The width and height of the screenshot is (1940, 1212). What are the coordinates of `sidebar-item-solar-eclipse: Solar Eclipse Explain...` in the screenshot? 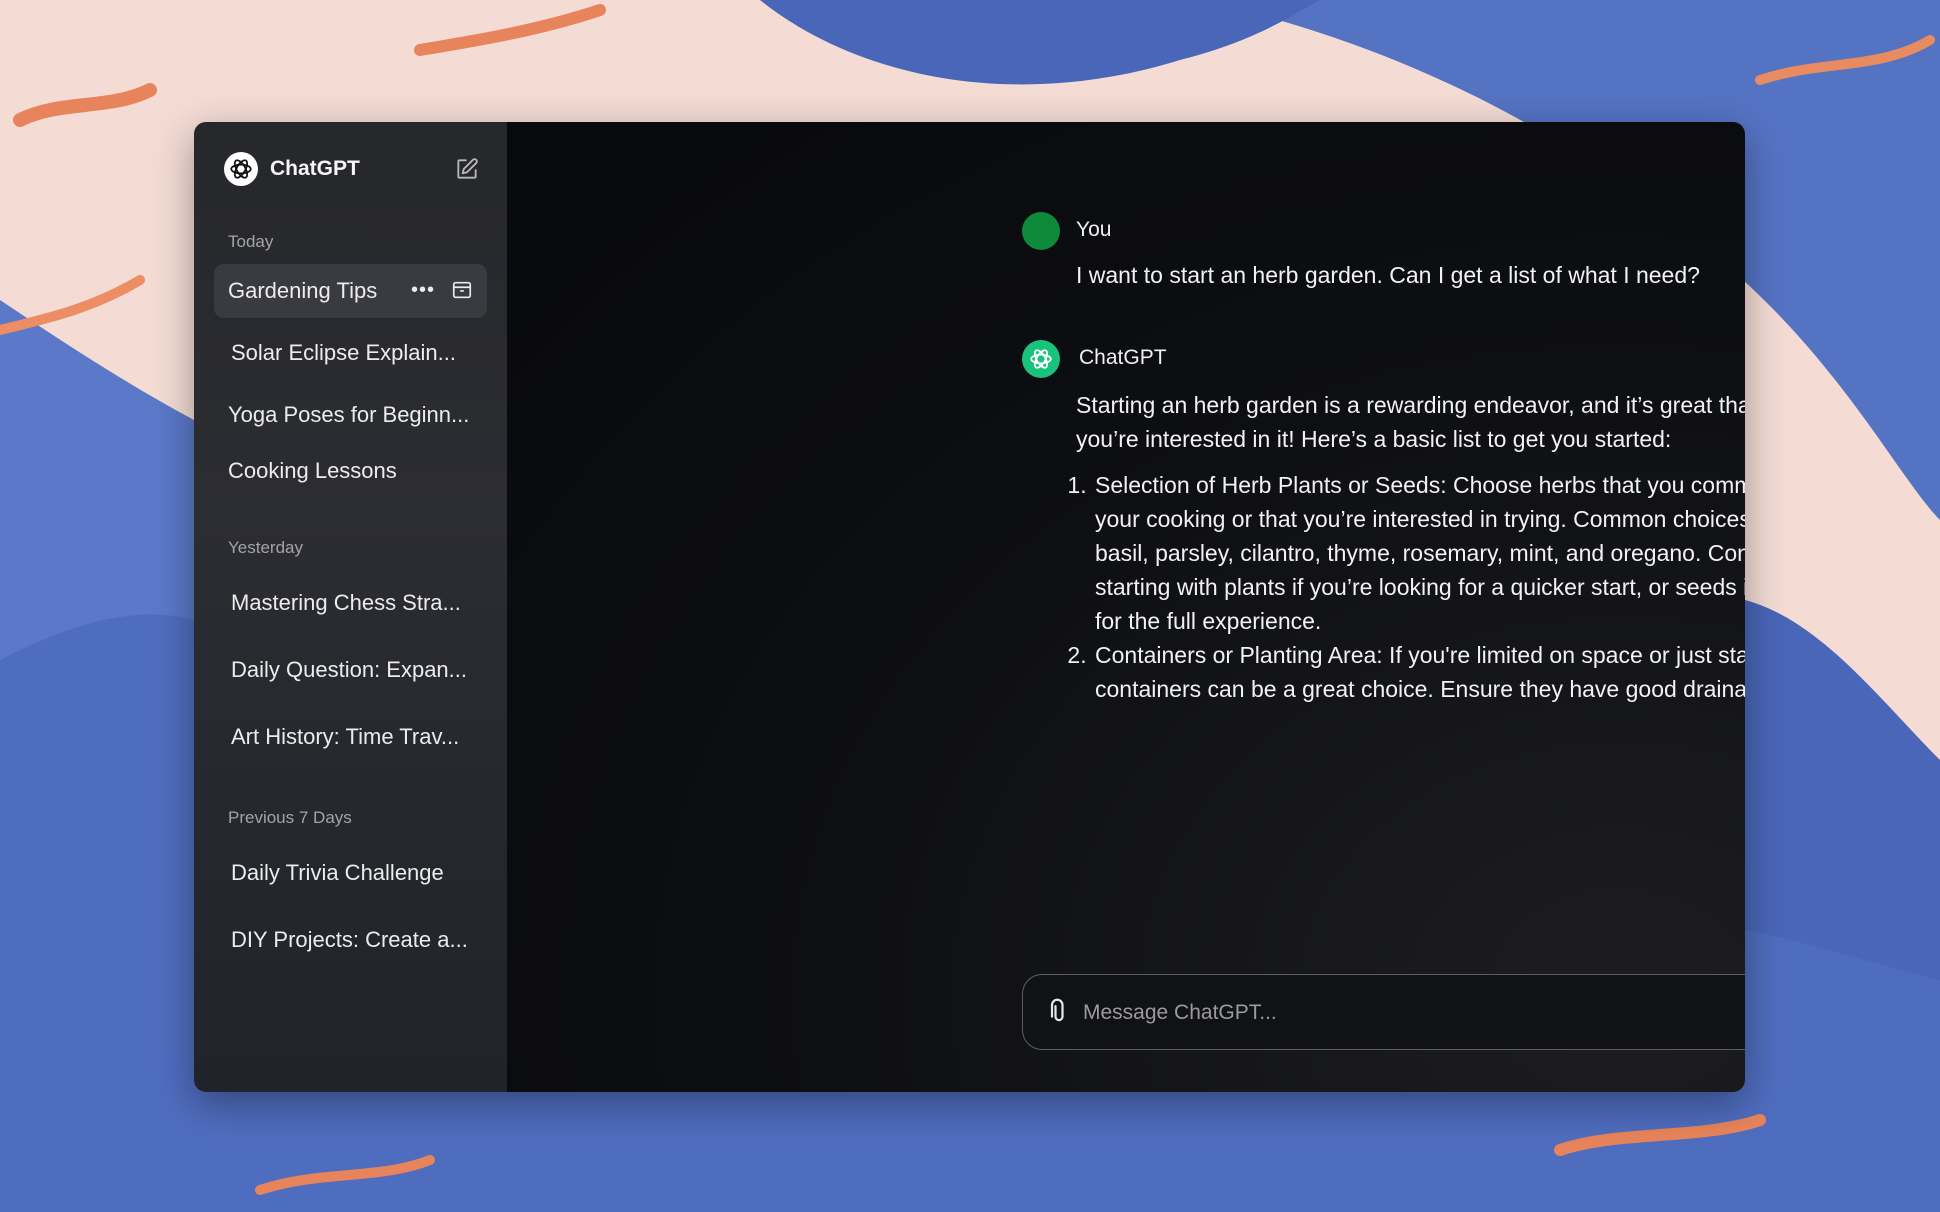 It's located at (350, 353).